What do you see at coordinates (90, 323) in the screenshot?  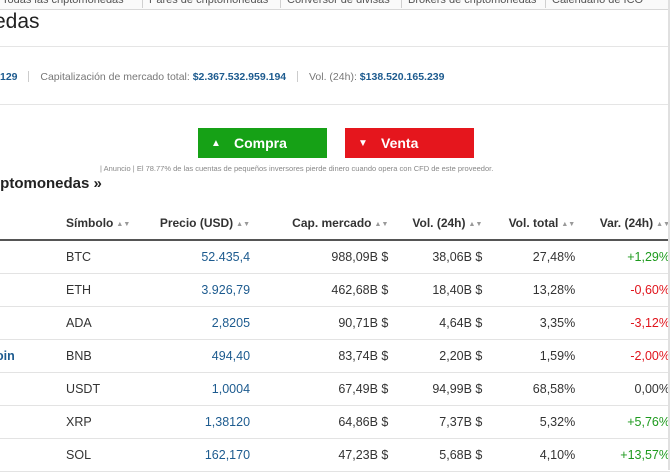 I see `coin-symbol: ADA` at bounding box center [90, 323].